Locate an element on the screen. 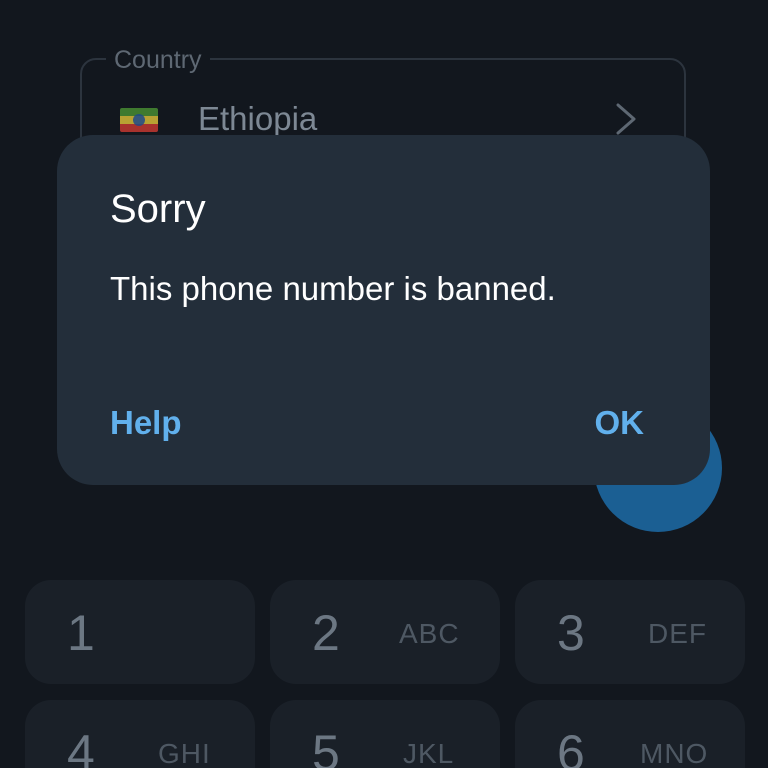  keypad-key-3: 3 DEF is located at coordinates (630, 632).